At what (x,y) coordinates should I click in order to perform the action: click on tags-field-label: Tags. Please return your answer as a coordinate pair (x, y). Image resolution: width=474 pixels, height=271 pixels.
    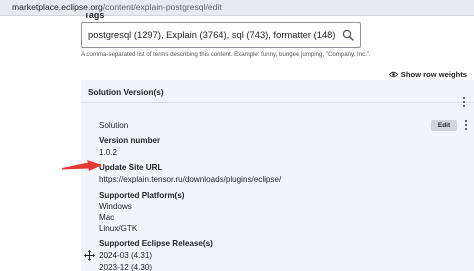
    Looking at the image, I should click on (94, 16).